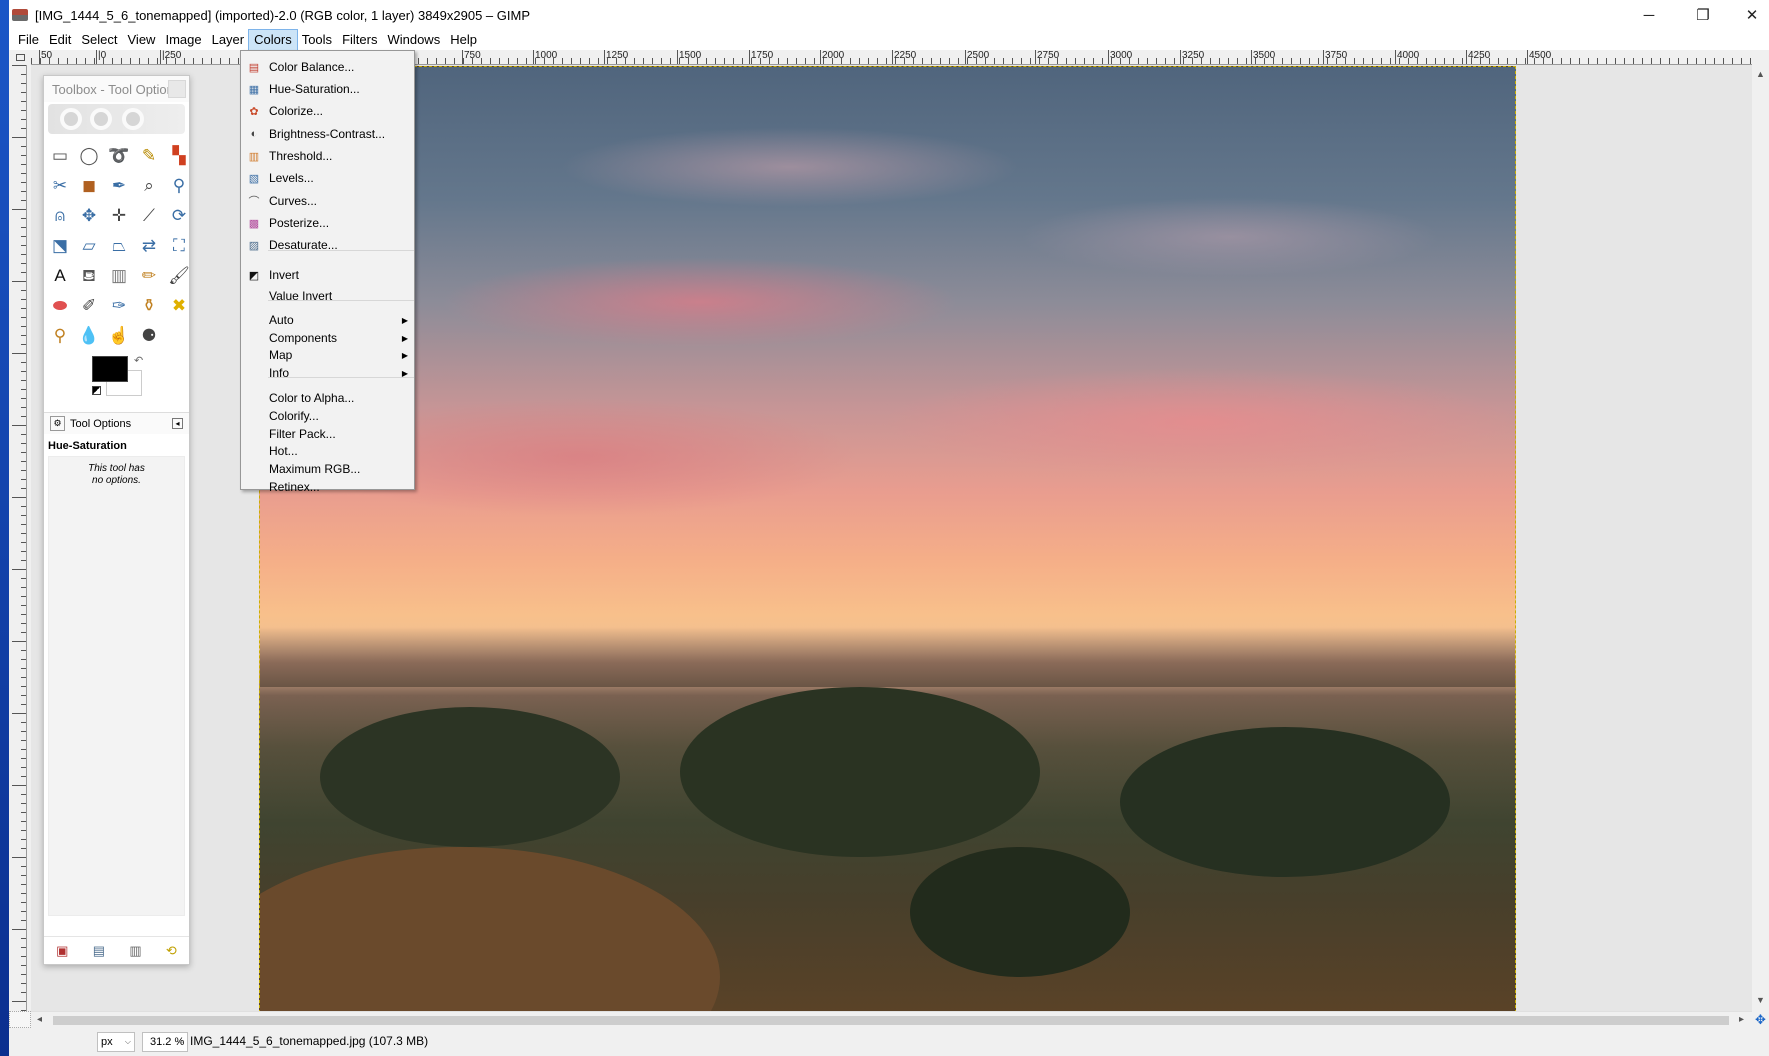 The image size is (1769, 1056). Describe the element at coordinates (149, 155) in the screenshot. I see `fuzzy-select-icon: ✎` at that location.